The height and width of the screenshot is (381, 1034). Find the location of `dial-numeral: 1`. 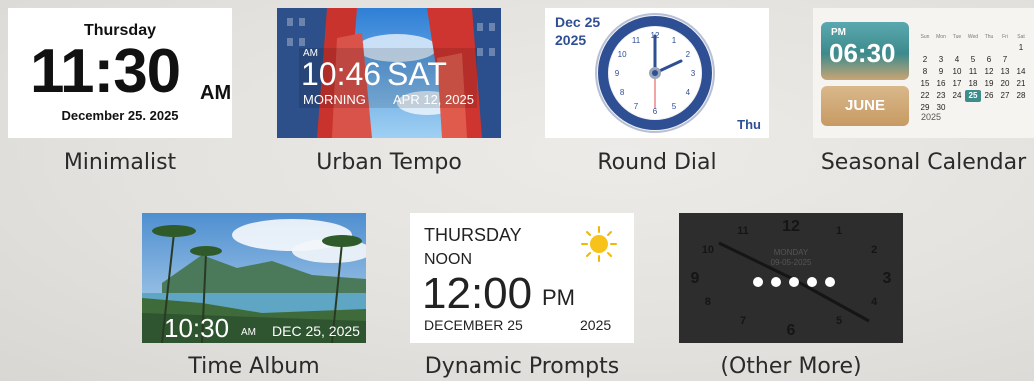

dial-numeral: 1 is located at coordinates (674, 40).